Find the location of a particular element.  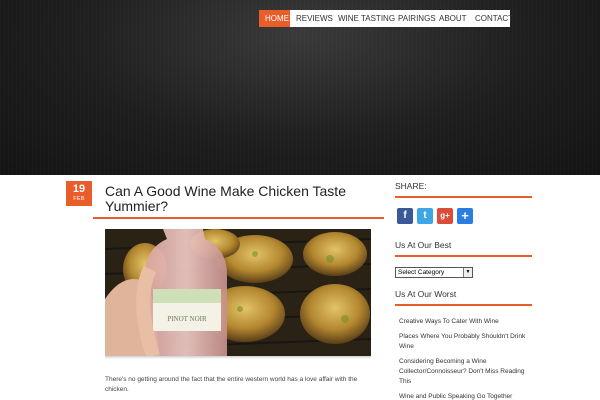

grill-photo: PINOT NOIR is located at coordinates (238, 292).